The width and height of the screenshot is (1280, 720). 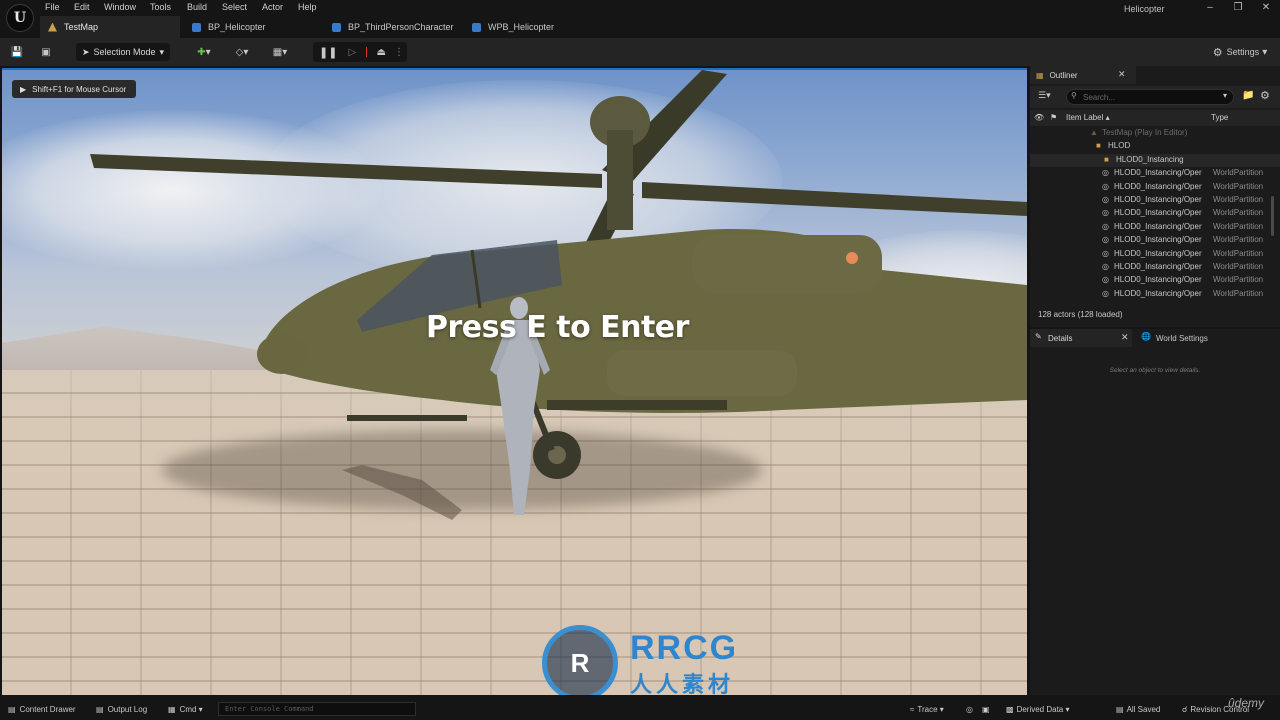 I want to click on outliner-row-label: HLOD0_Instancing, so click(x=1150, y=159).